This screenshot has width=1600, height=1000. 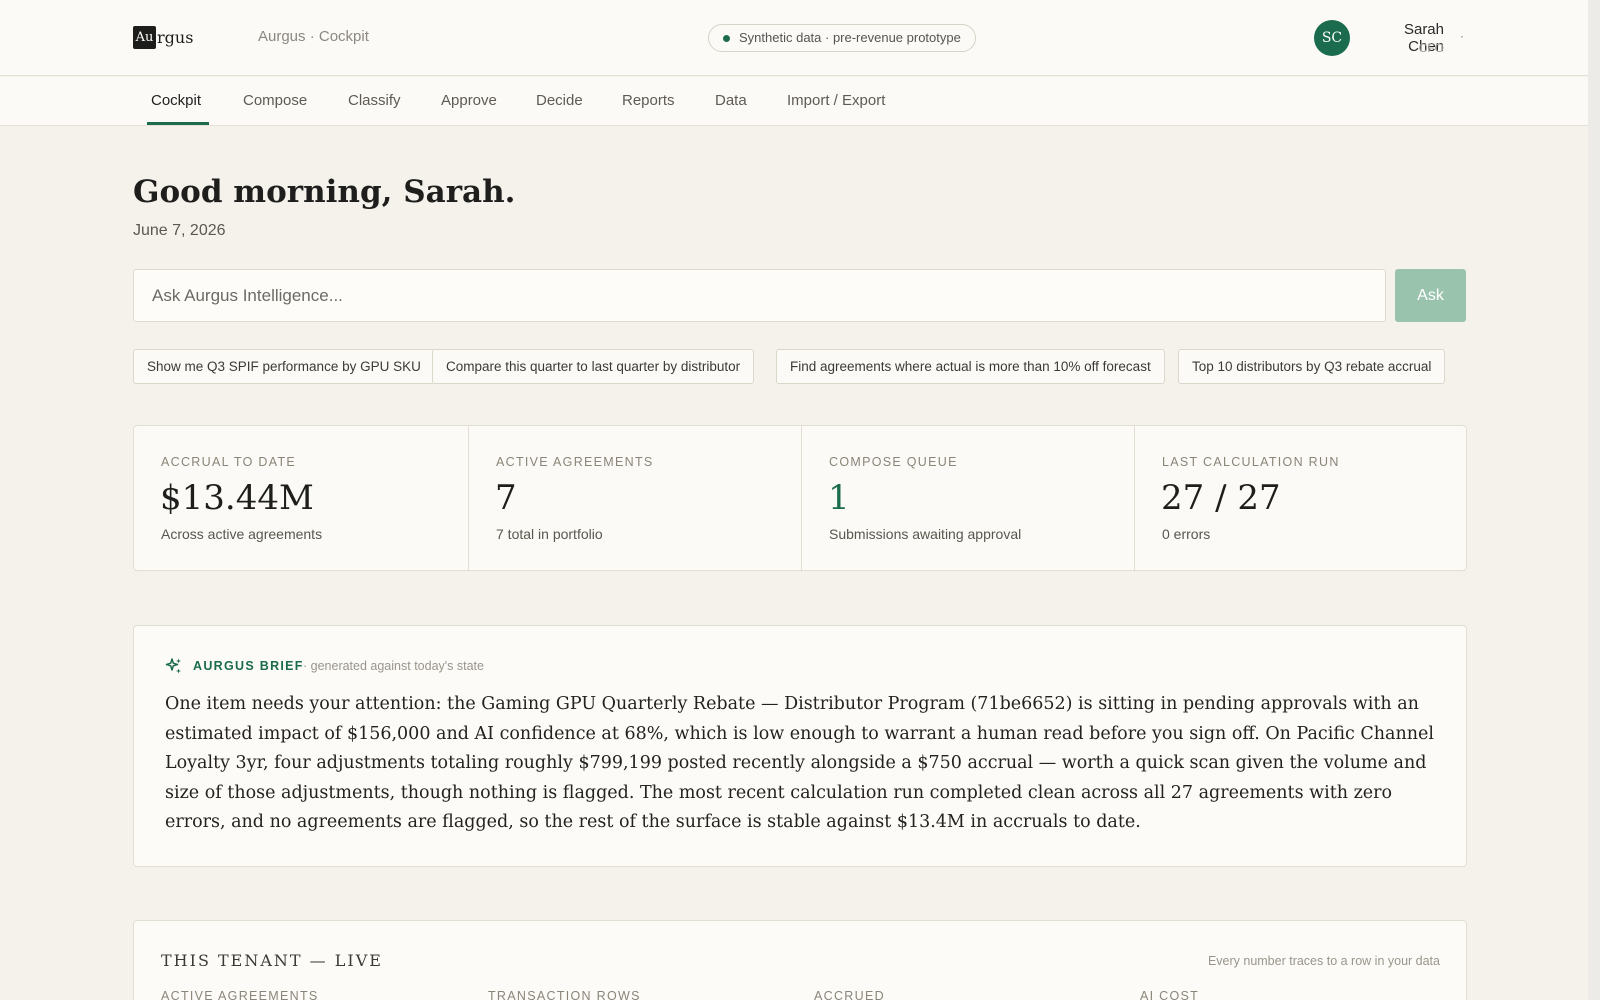 What do you see at coordinates (1251, 462) in the screenshot?
I see `kpi-label: LAST CALCULATION RUN` at bounding box center [1251, 462].